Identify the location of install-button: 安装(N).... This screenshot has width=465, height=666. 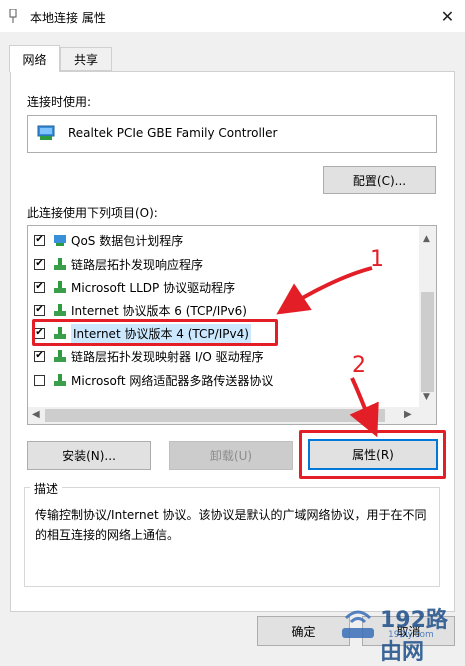
(89, 455).